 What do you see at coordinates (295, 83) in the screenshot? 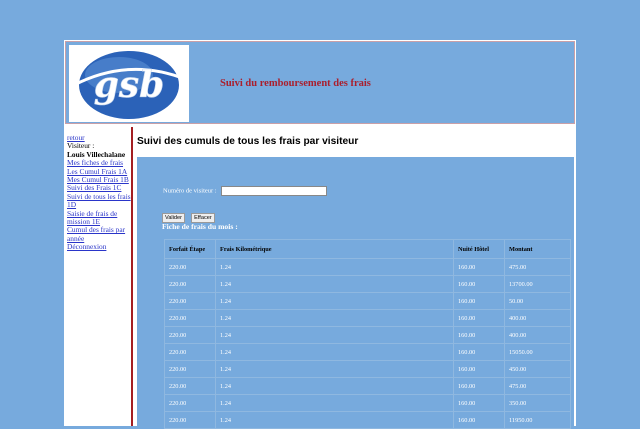
I see `site-title: Suivi du remboursement des frais` at bounding box center [295, 83].